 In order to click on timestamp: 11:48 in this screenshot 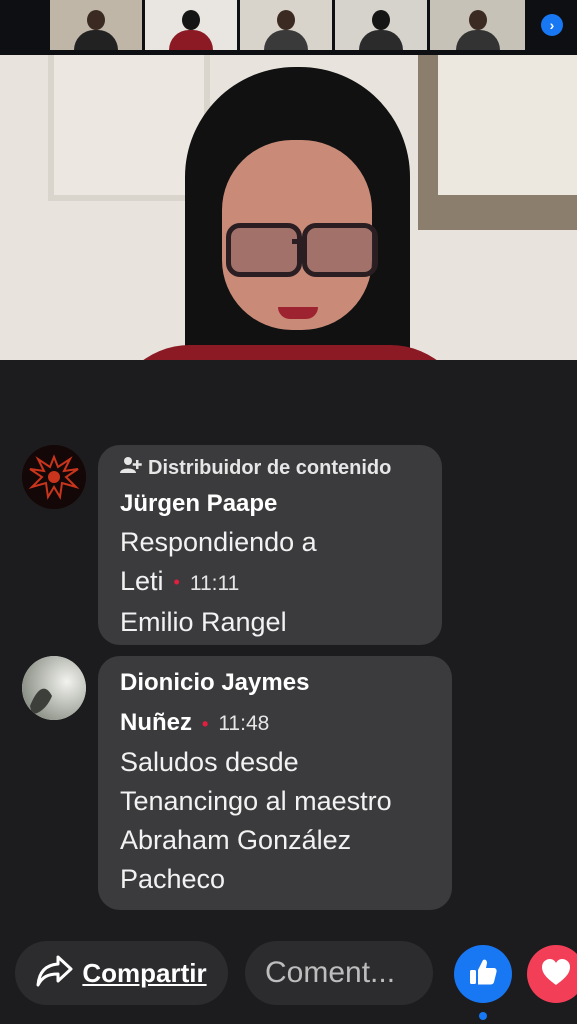, I will do `click(244, 723)`.